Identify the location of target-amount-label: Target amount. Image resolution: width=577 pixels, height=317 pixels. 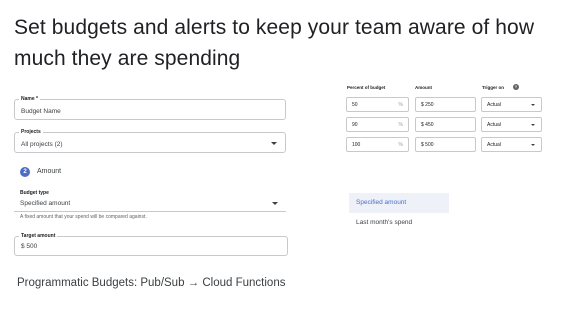
(38, 236).